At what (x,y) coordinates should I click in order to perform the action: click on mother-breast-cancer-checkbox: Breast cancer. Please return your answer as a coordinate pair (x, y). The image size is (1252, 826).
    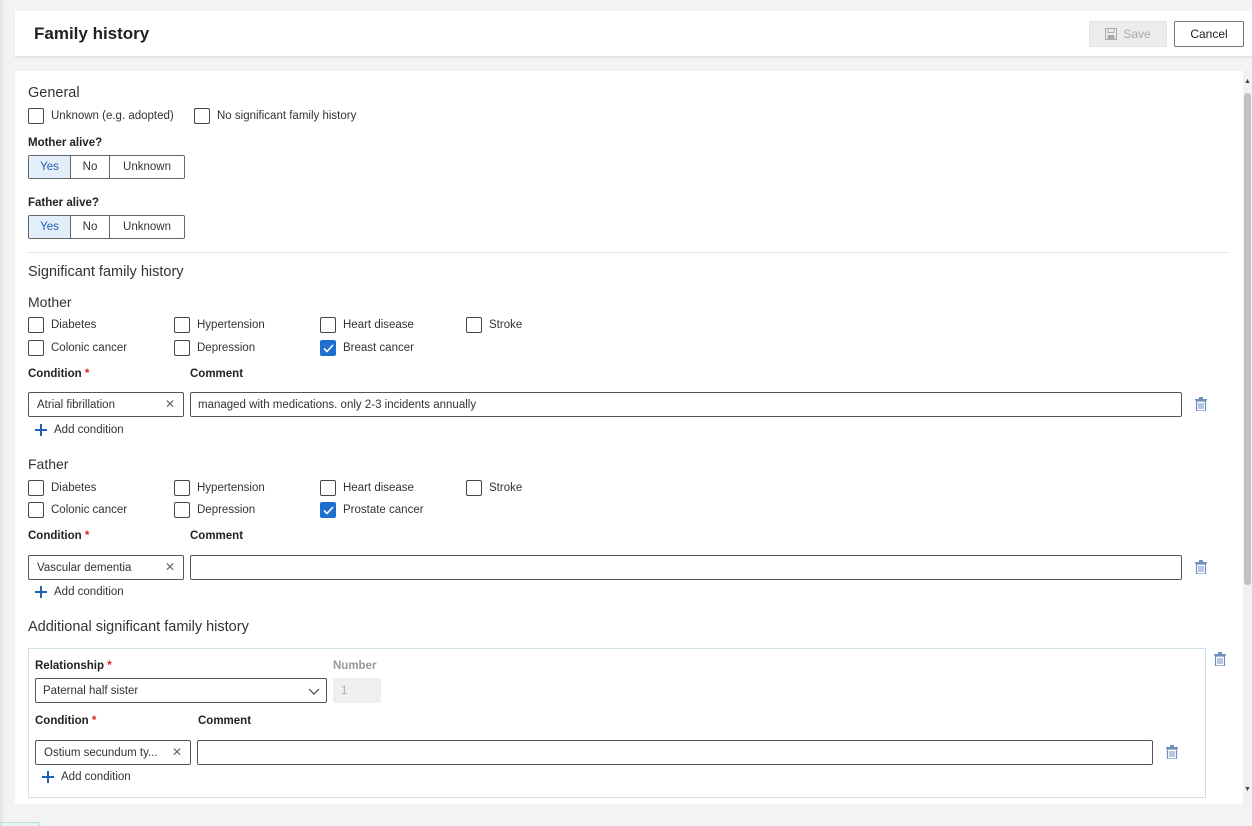
    Looking at the image, I should click on (367, 348).